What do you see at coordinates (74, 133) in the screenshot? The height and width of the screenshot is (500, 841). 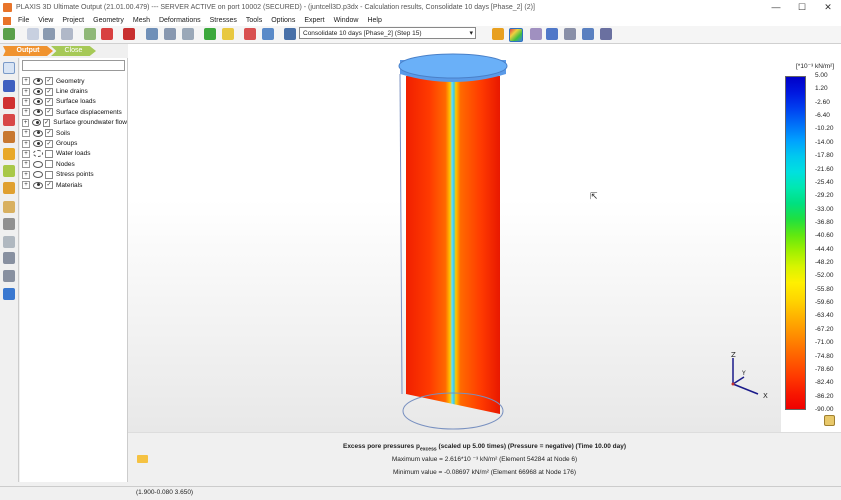 I see `tree-item: + ✓ Soils` at bounding box center [74, 133].